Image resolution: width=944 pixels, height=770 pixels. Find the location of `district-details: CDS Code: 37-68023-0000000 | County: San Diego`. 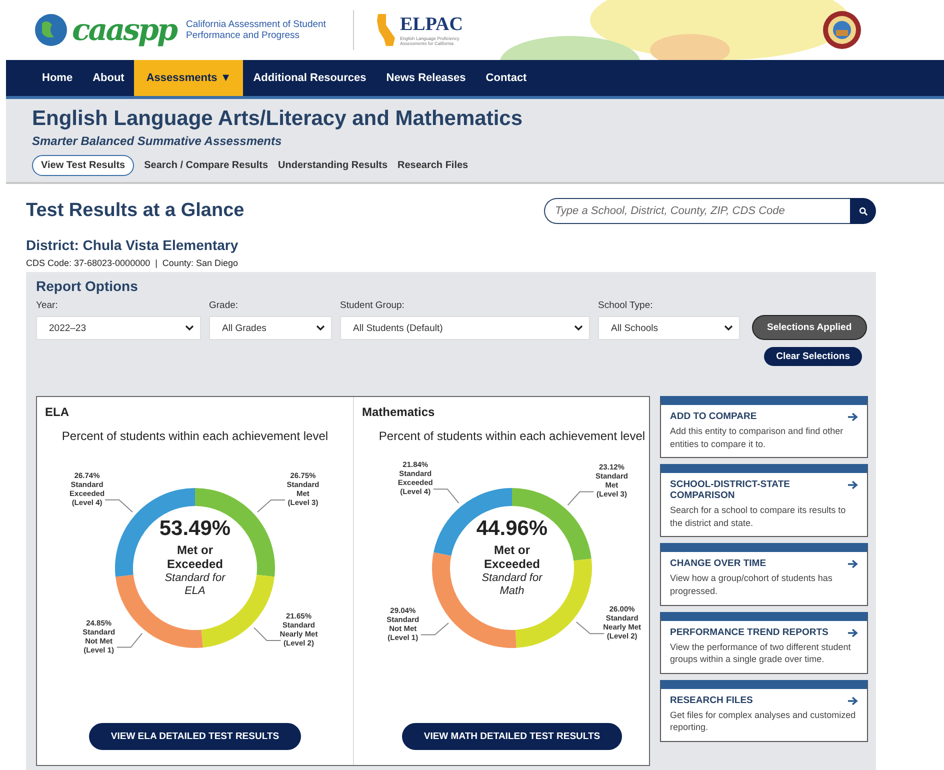

district-details: CDS Code: 37-68023-0000000 | County: San Diego is located at coordinates (132, 263).